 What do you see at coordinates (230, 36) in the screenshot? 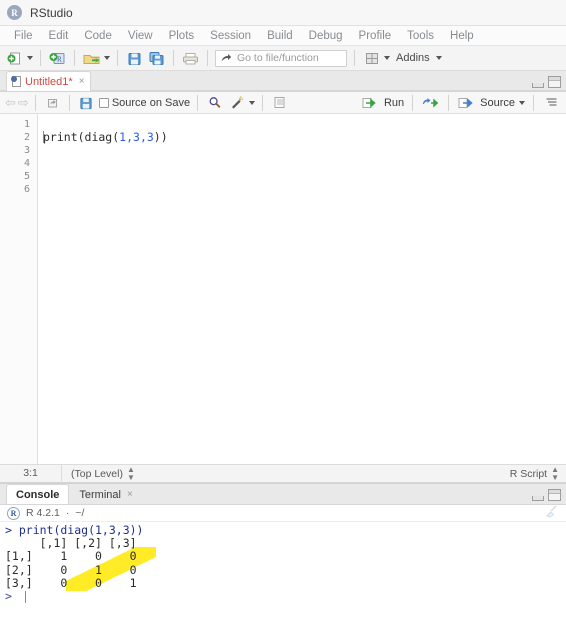
I see `menu-session: Session` at bounding box center [230, 36].